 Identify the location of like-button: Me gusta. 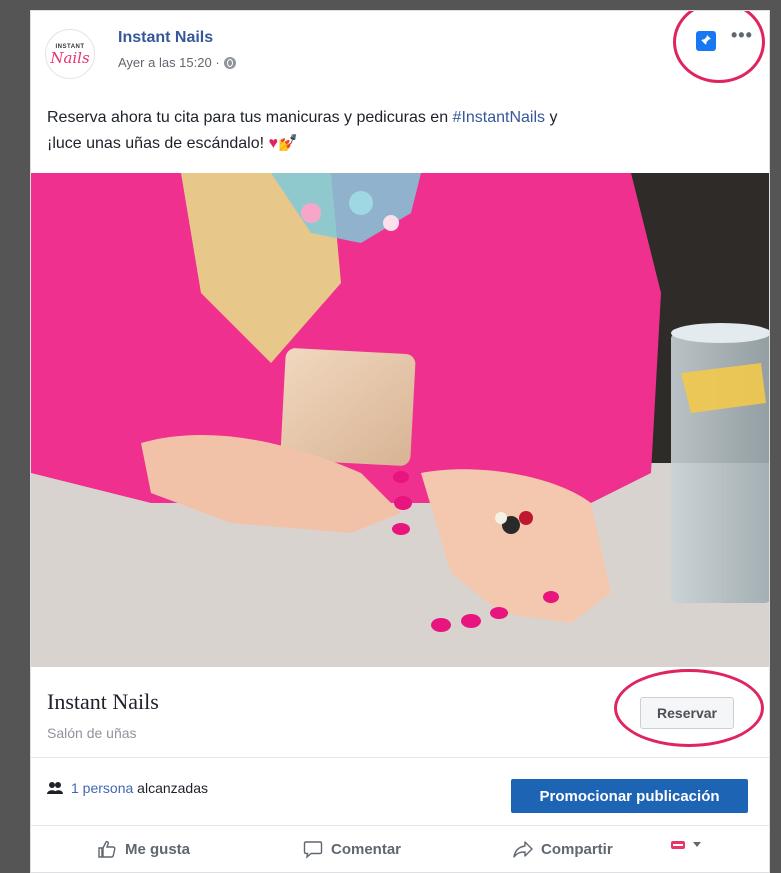
(143, 849).